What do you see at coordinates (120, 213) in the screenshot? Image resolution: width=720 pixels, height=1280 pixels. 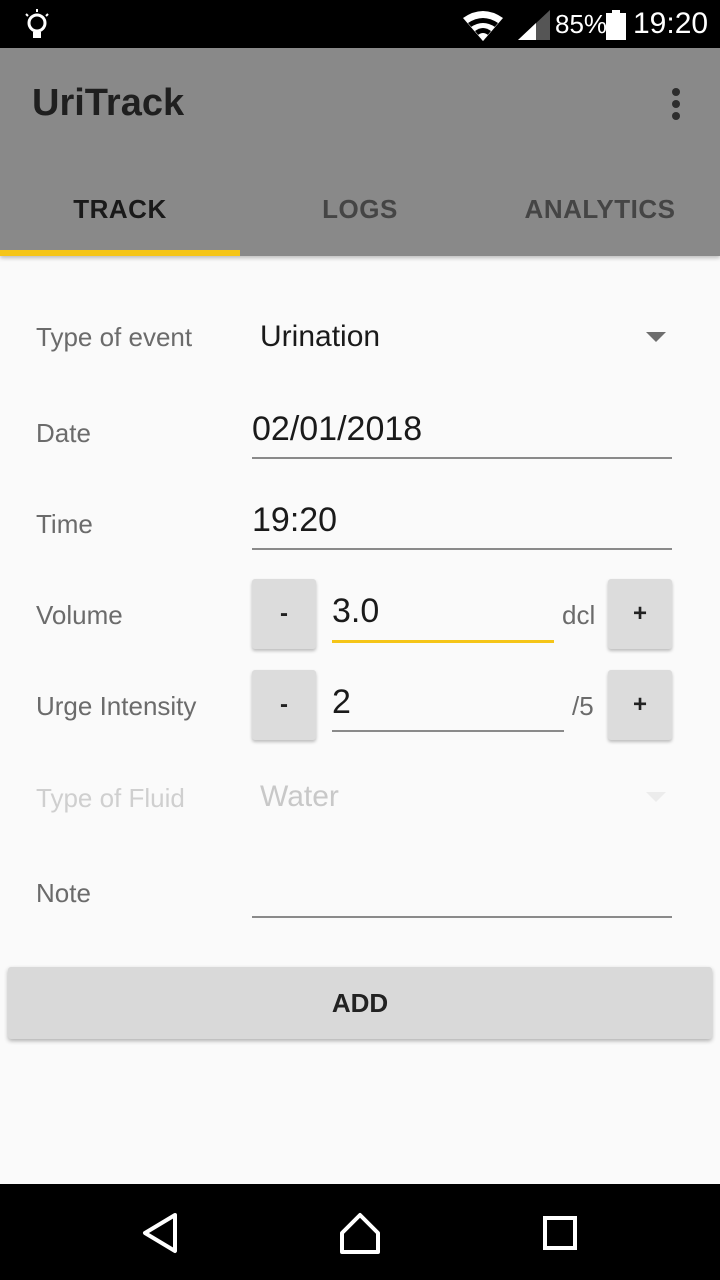 I see `tab-track: TRACK` at bounding box center [120, 213].